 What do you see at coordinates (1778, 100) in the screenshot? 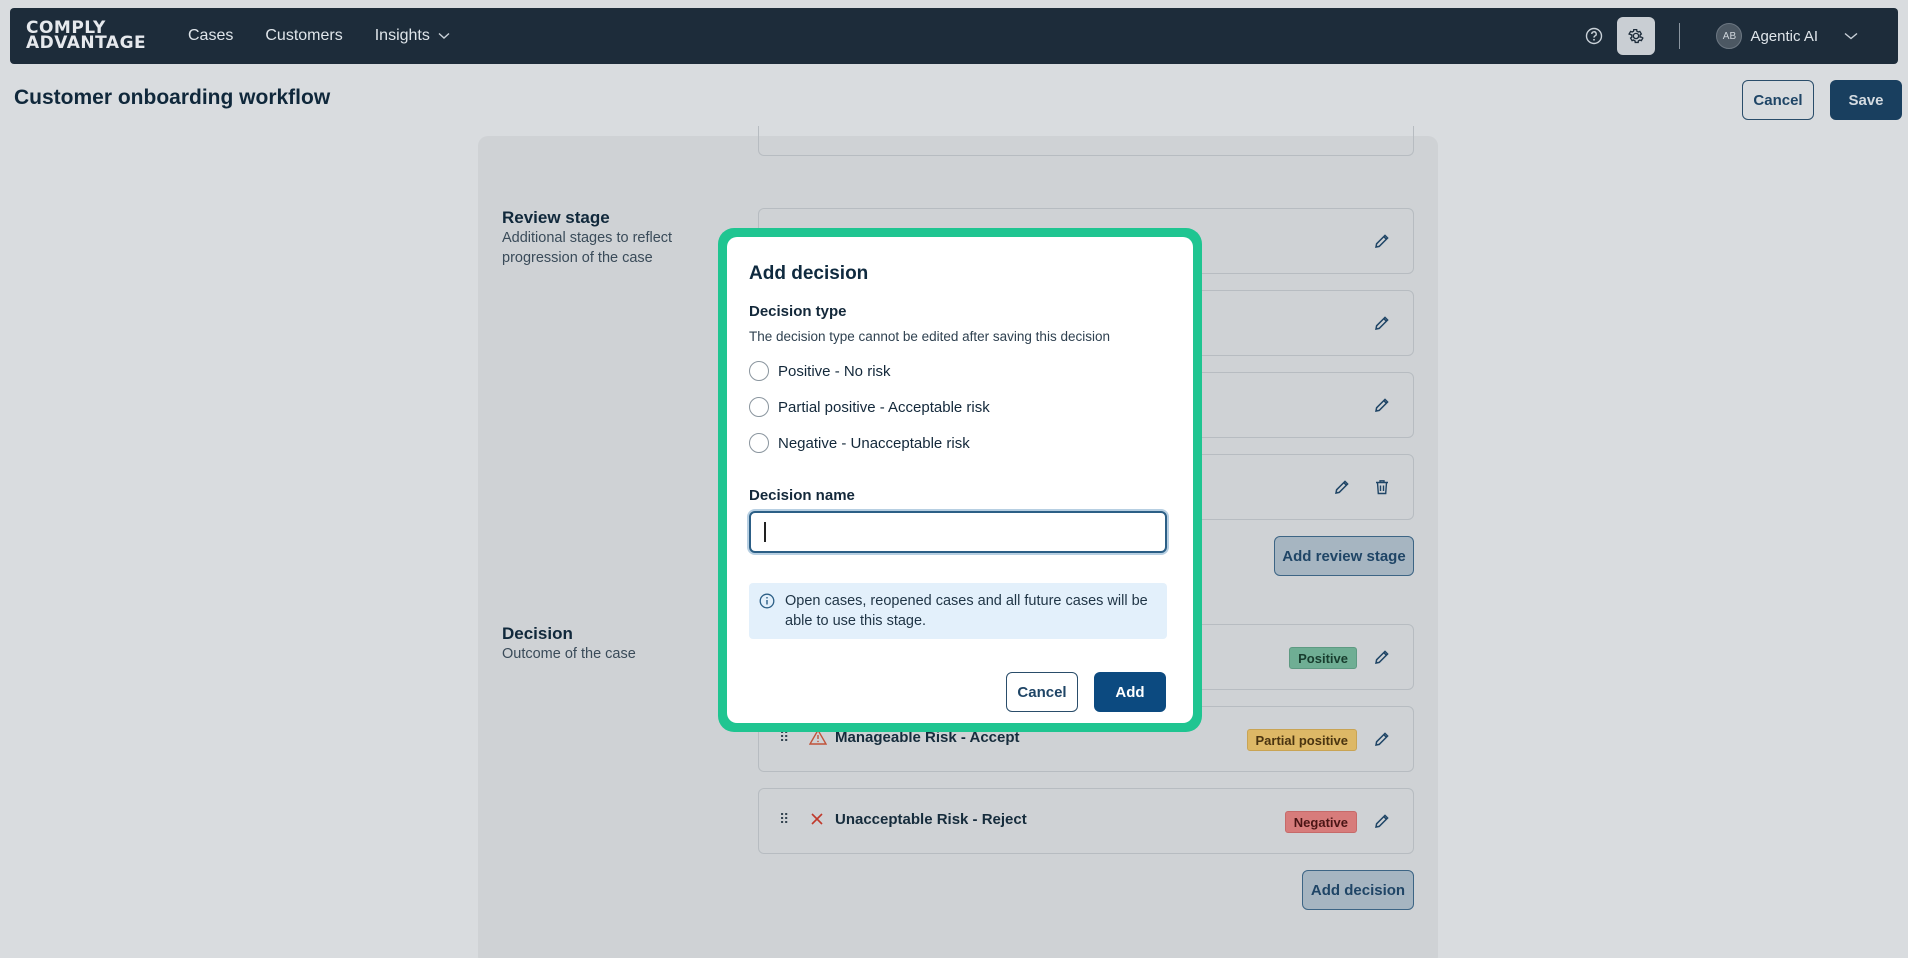
I see `cancel-button: Cancel` at bounding box center [1778, 100].